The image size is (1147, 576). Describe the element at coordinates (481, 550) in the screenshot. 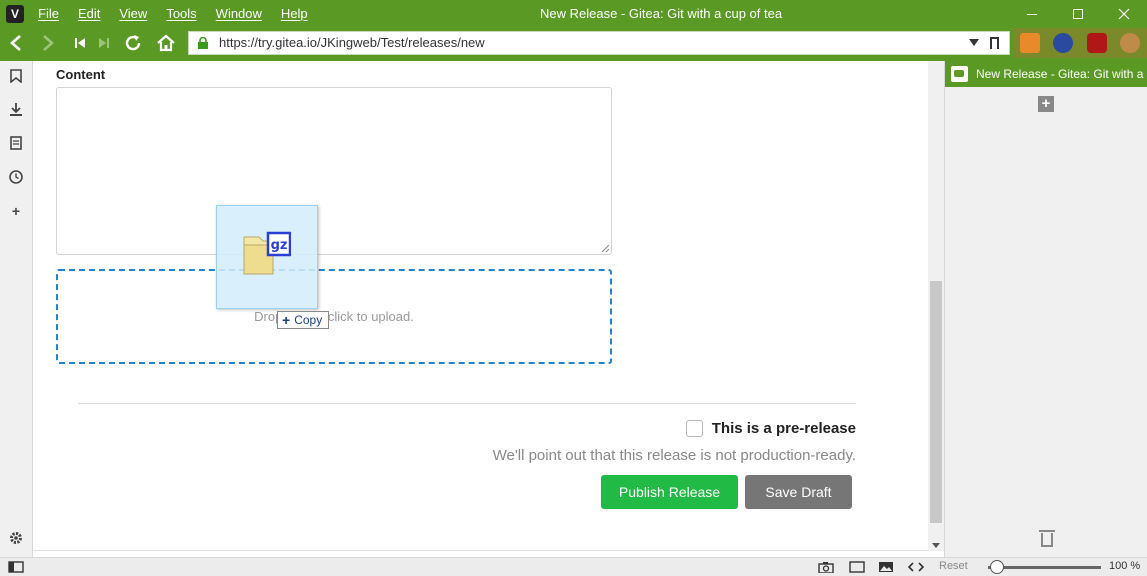

I see `page-bottom-border` at that location.